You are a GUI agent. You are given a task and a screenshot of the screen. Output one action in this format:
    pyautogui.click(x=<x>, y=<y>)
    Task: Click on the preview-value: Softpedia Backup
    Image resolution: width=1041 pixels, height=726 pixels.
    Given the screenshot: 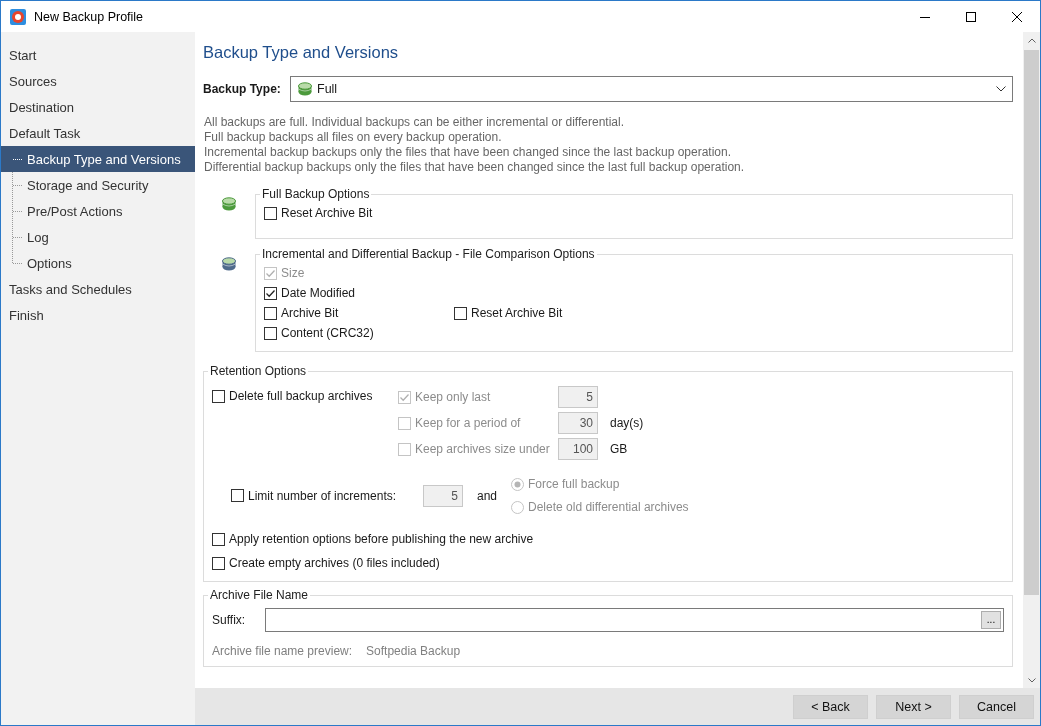 What is the action you would take?
    pyautogui.click(x=413, y=651)
    